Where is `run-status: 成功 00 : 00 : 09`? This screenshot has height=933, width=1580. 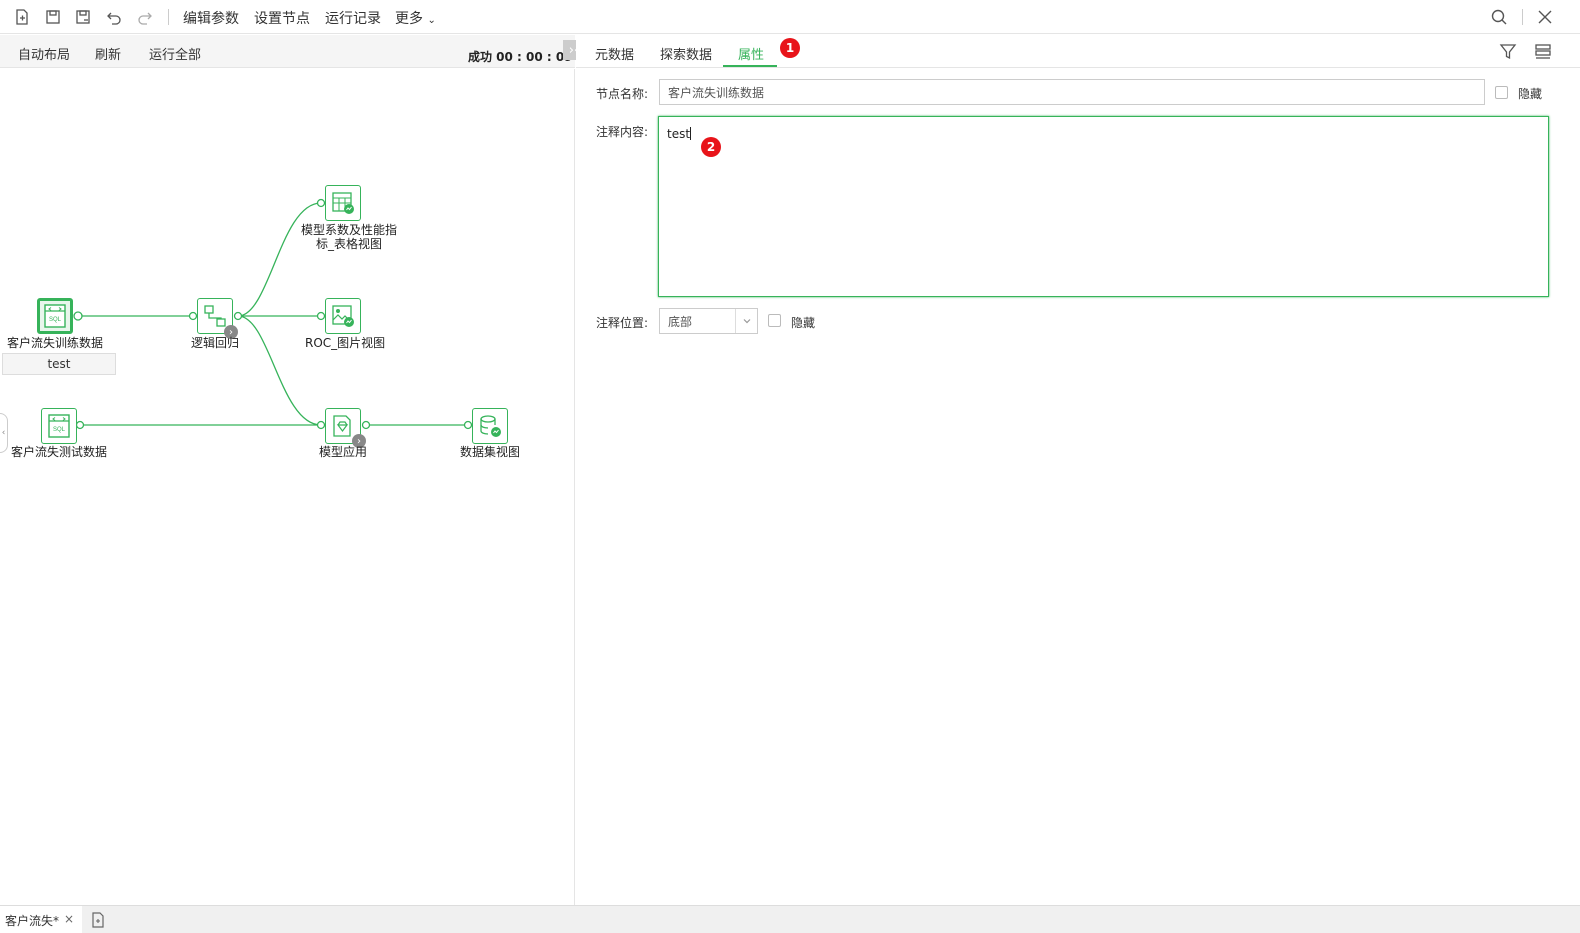
run-status: 成功 00 : 00 : 09 is located at coordinates (520, 57).